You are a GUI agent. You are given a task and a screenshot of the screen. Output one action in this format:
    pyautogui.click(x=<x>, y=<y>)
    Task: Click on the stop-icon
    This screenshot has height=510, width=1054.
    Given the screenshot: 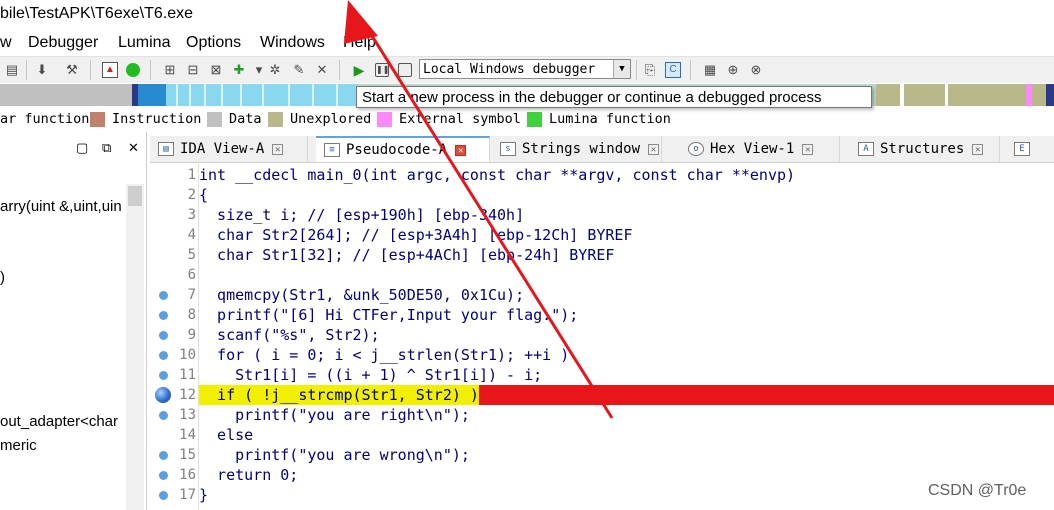 What is the action you would take?
    pyautogui.click(x=405, y=70)
    